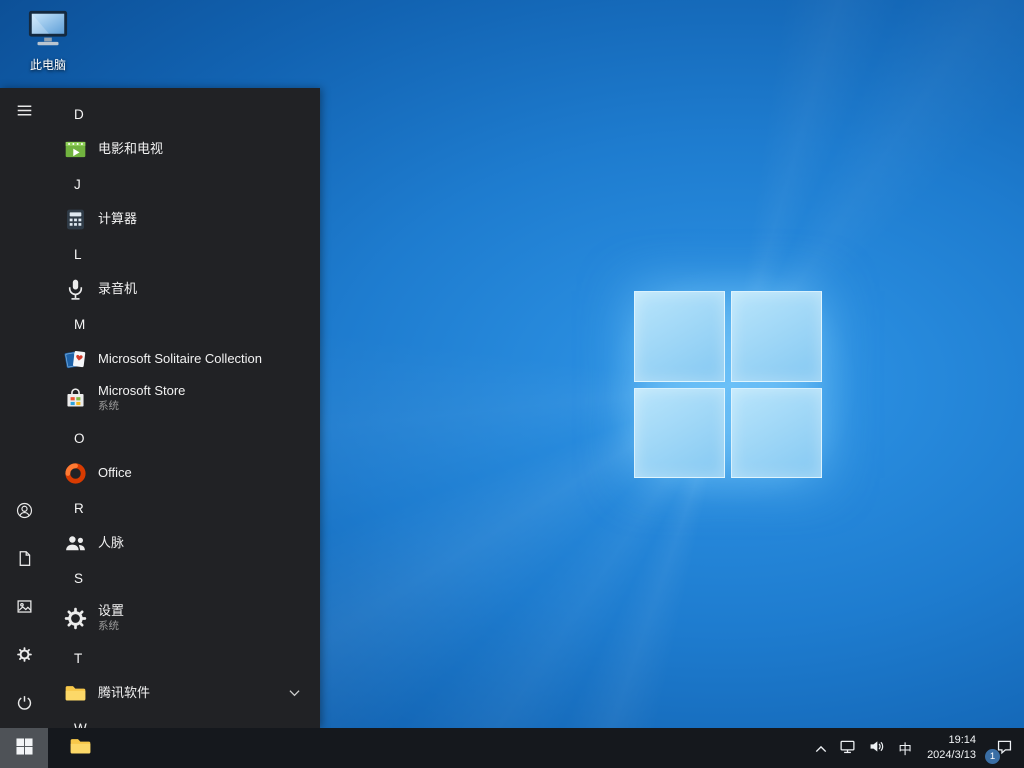 The image size is (1024, 768). I want to click on system-tray: 中 19:14 2024/3/13 1, so click(916, 748).